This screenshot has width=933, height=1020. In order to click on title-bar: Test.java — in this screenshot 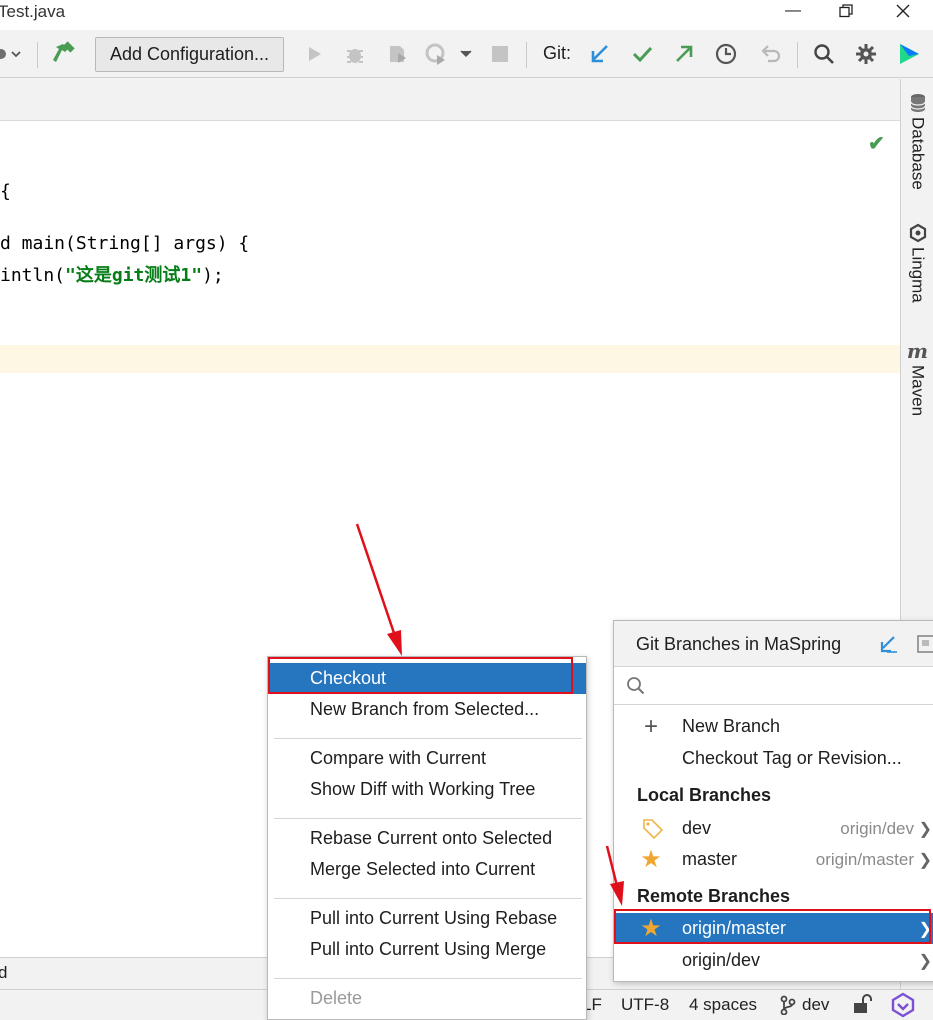, I will do `click(466, 15)`.